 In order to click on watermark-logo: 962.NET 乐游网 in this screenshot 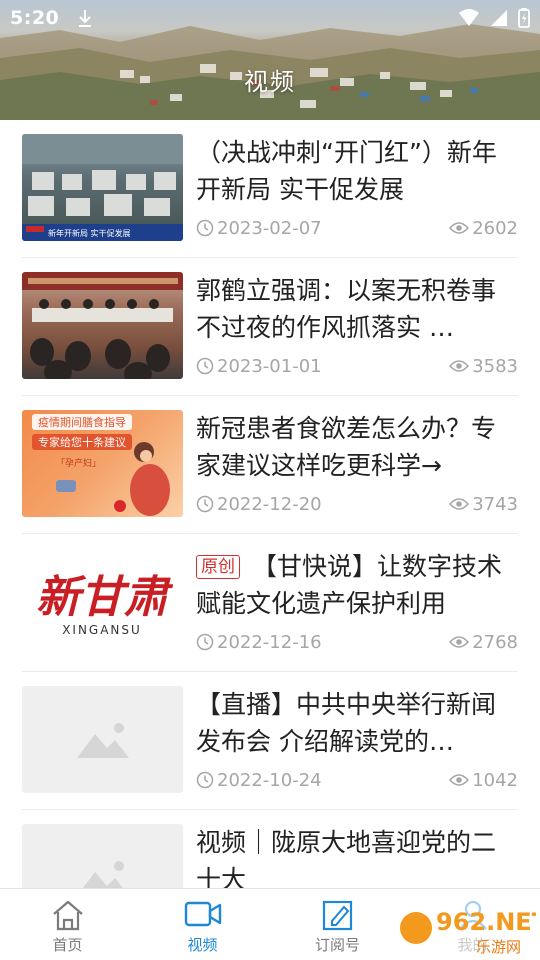, I will do `click(466, 928)`.